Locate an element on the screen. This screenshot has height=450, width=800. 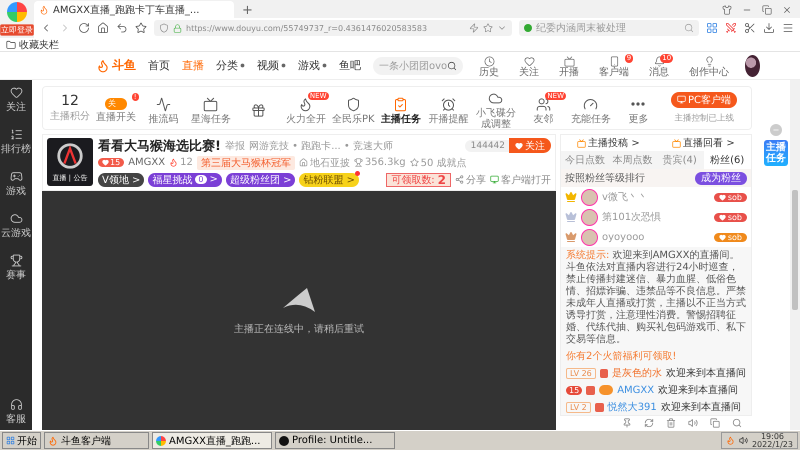
pin-icon is located at coordinates (627, 423).